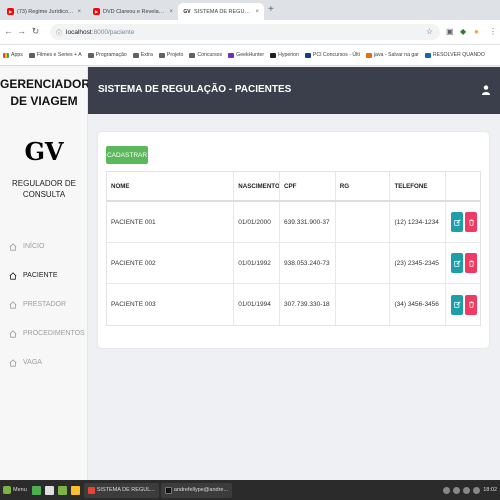 This screenshot has height=500, width=500. What do you see at coordinates (36, 490) in the screenshot?
I see `show-desktop-icon` at bounding box center [36, 490].